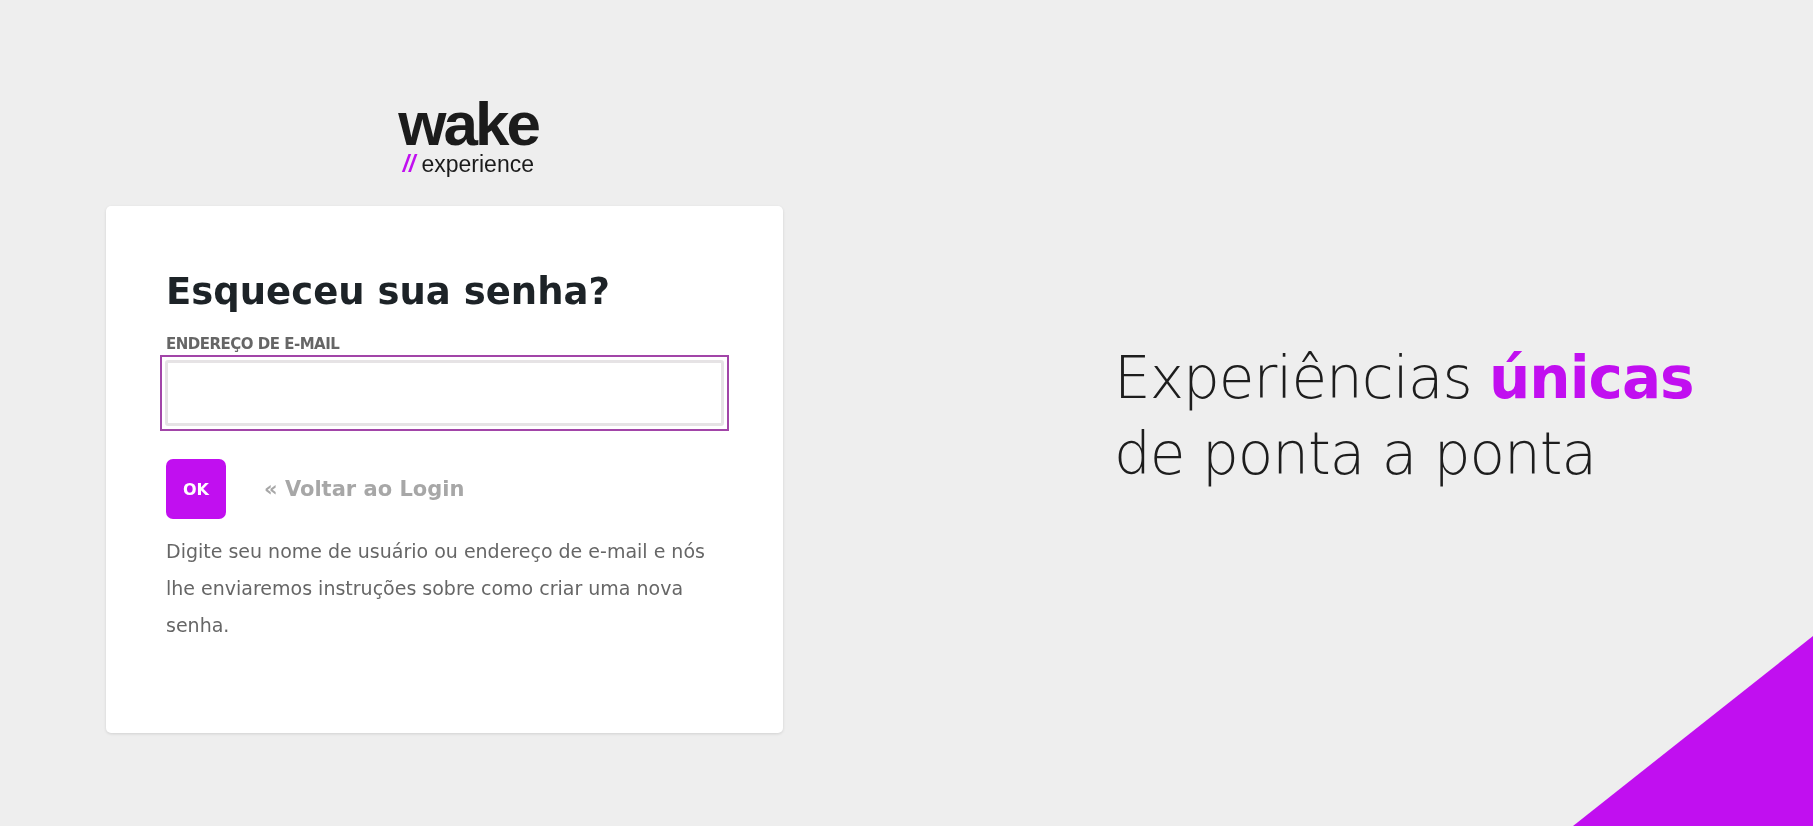 The image size is (1813, 826). What do you see at coordinates (196, 489) in the screenshot?
I see `ok-button: OK` at bounding box center [196, 489].